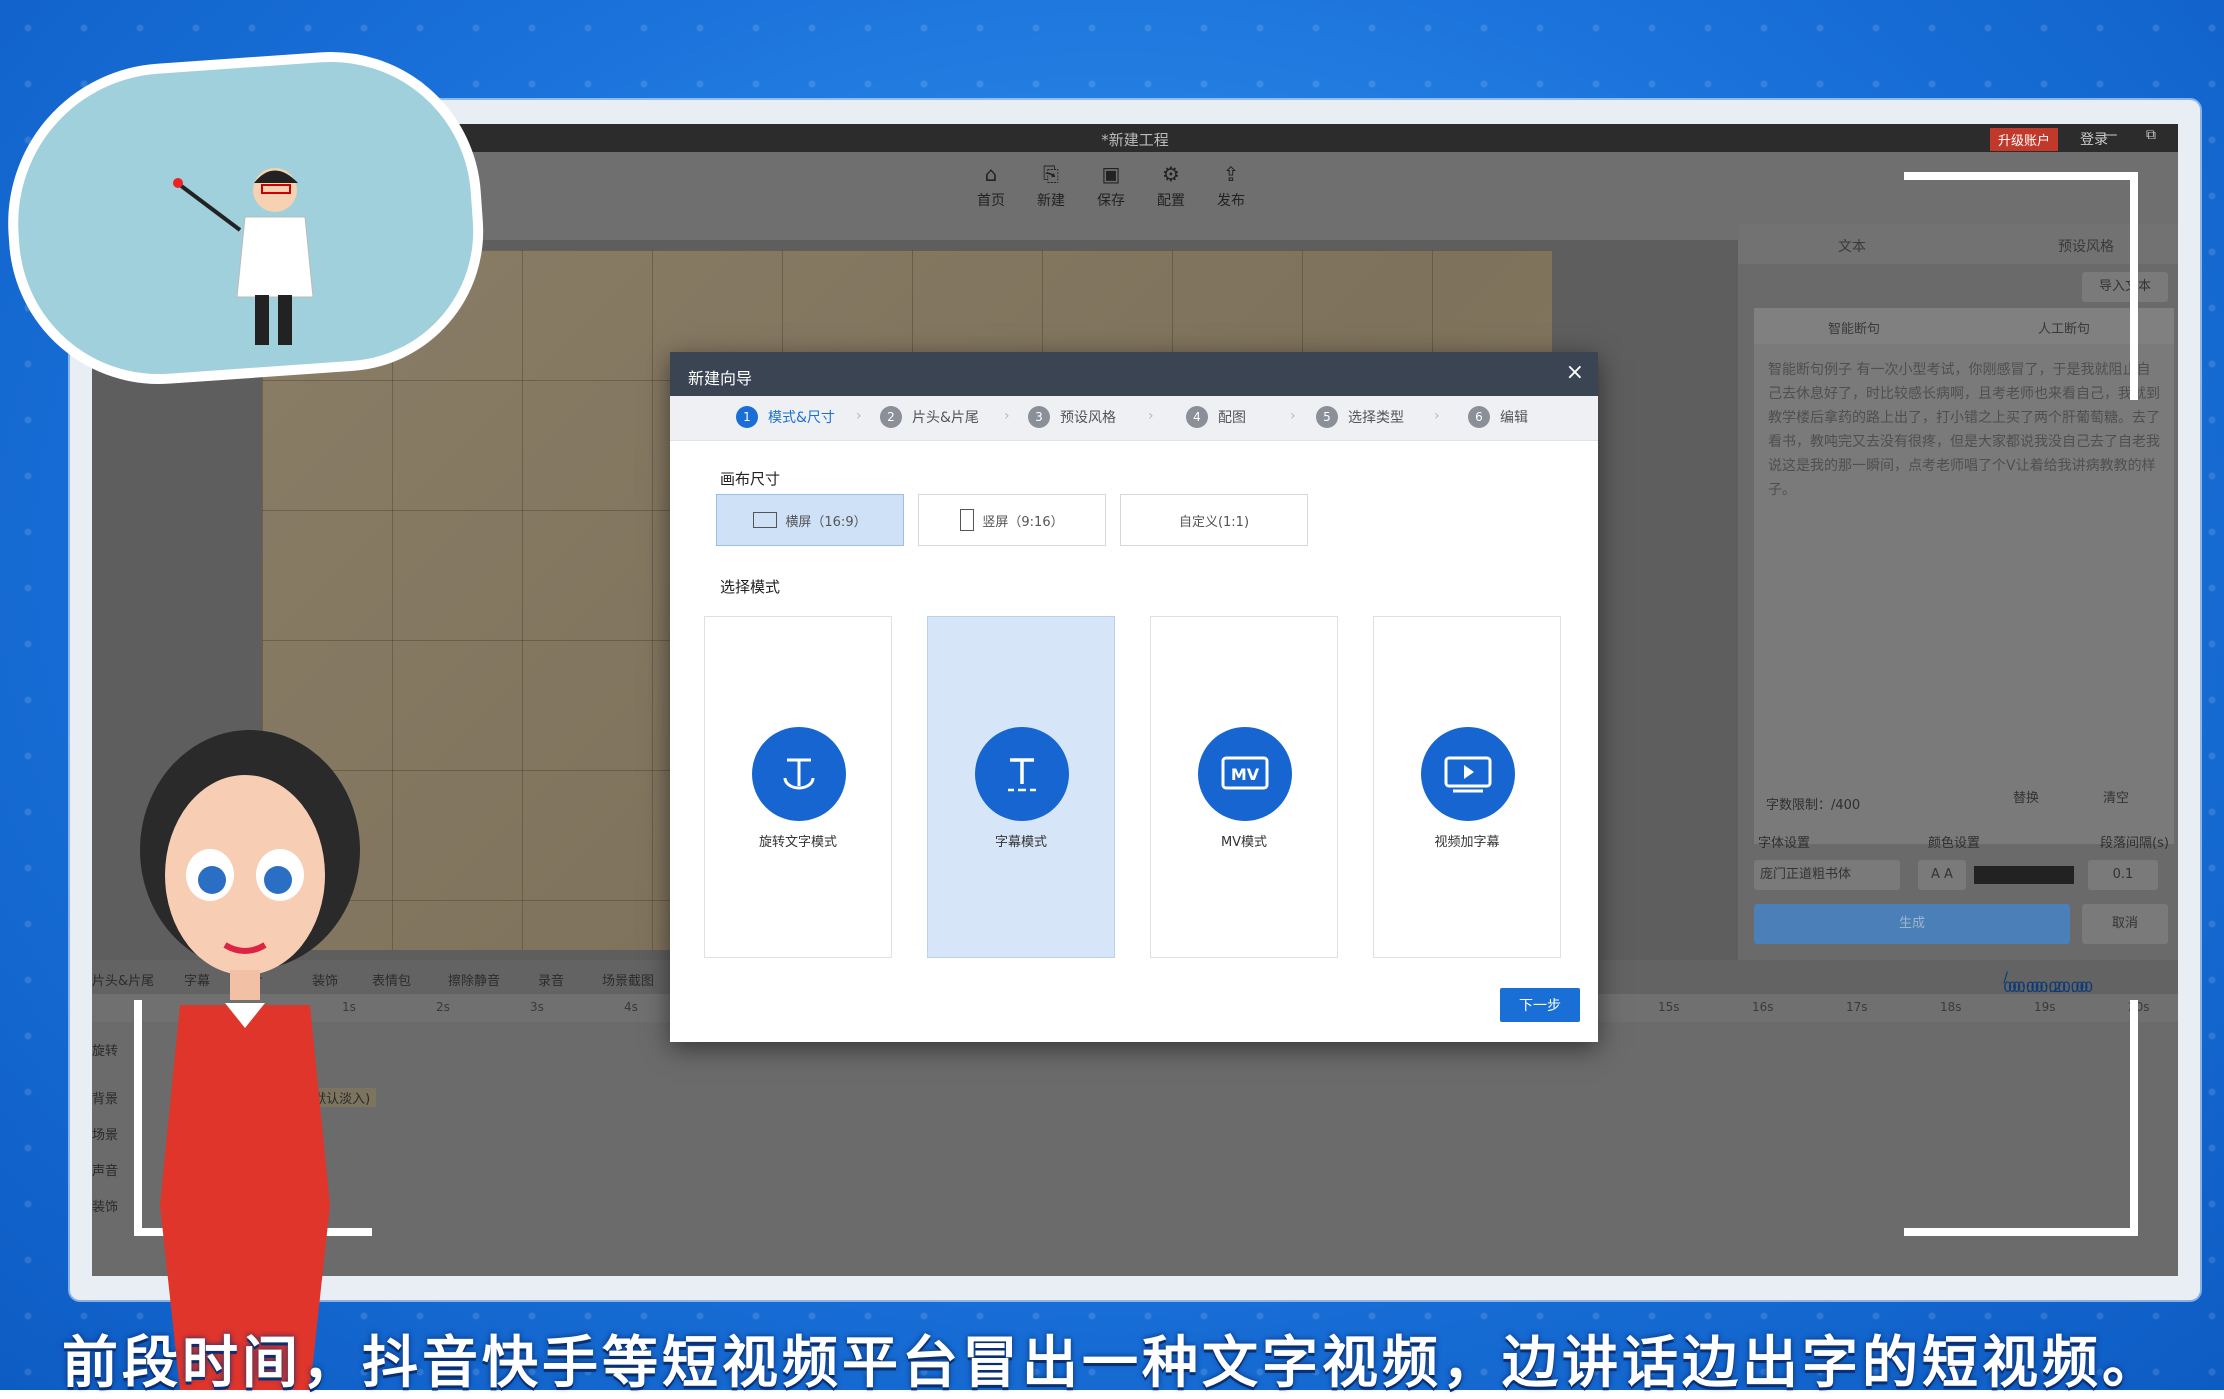  Describe the element at coordinates (991, 186) in the screenshot. I see `toolbar-home-button: ⌂ 首页` at that location.